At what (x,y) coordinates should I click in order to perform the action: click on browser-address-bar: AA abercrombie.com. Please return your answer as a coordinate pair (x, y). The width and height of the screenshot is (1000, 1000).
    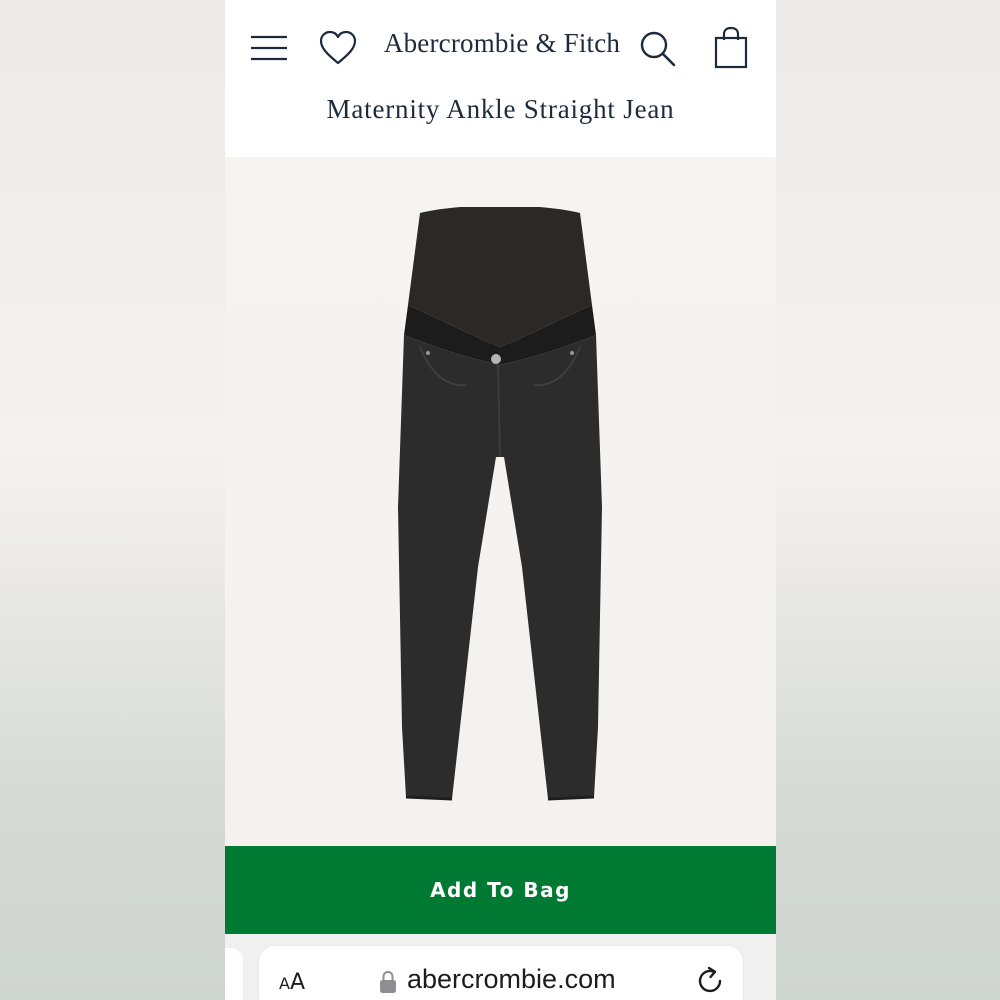
    Looking at the image, I should click on (500, 967).